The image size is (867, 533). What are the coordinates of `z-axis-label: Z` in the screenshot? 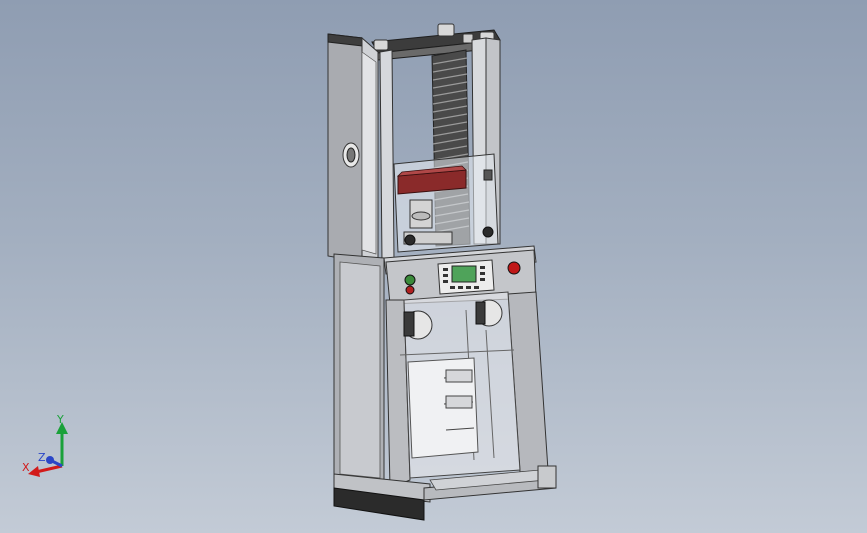 It's located at (42, 457).